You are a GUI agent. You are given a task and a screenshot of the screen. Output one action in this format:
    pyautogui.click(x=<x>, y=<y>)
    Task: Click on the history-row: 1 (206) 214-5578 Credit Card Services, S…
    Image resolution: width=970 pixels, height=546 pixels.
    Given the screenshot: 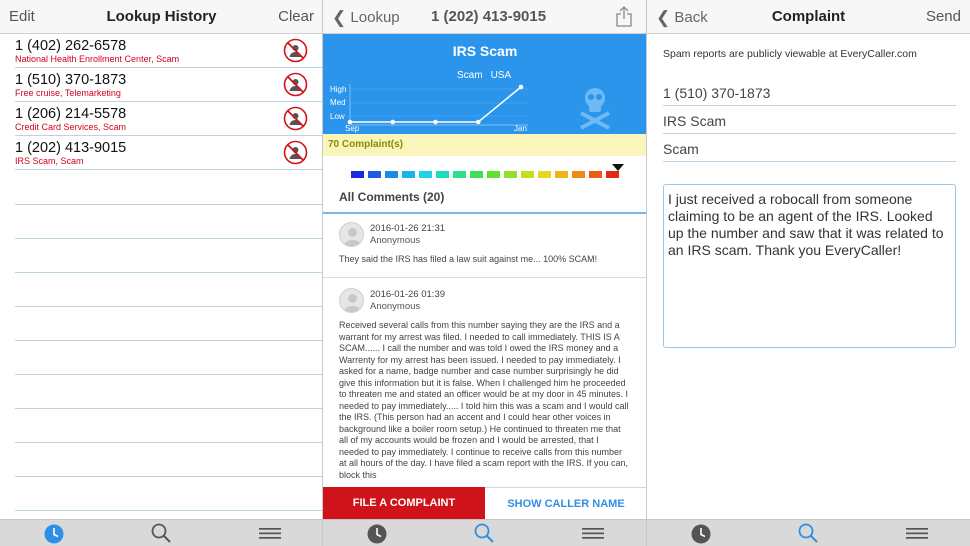 What is the action you would take?
    pyautogui.click(x=169, y=119)
    